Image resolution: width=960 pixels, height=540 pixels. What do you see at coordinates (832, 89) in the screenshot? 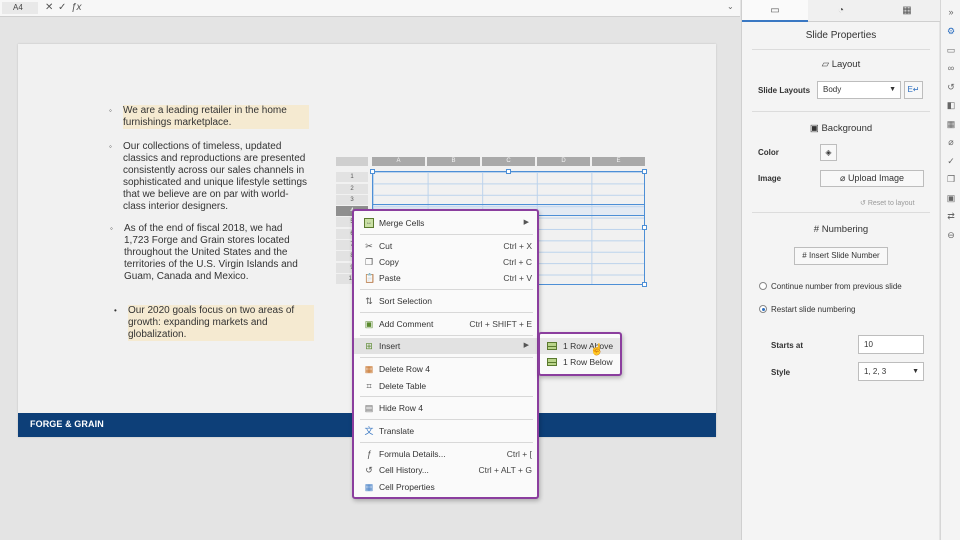
I see `select-value: Body` at bounding box center [832, 89].